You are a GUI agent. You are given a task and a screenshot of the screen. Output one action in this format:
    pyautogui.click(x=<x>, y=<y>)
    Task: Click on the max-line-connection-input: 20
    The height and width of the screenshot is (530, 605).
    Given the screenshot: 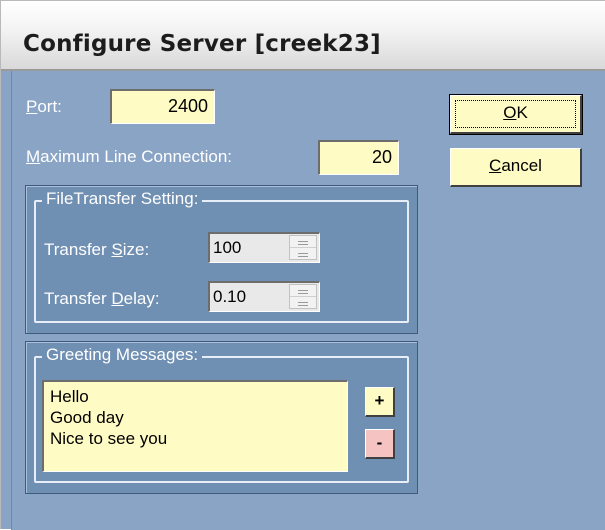 What is the action you would take?
    pyautogui.click(x=358, y=157)
    